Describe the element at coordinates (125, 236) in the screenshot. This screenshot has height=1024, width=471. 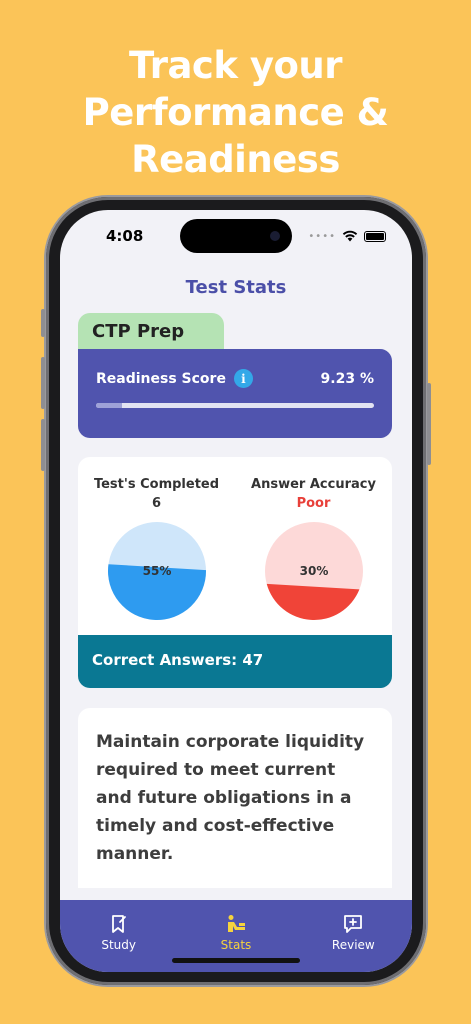
I see `status-time: 4:08` at that location.